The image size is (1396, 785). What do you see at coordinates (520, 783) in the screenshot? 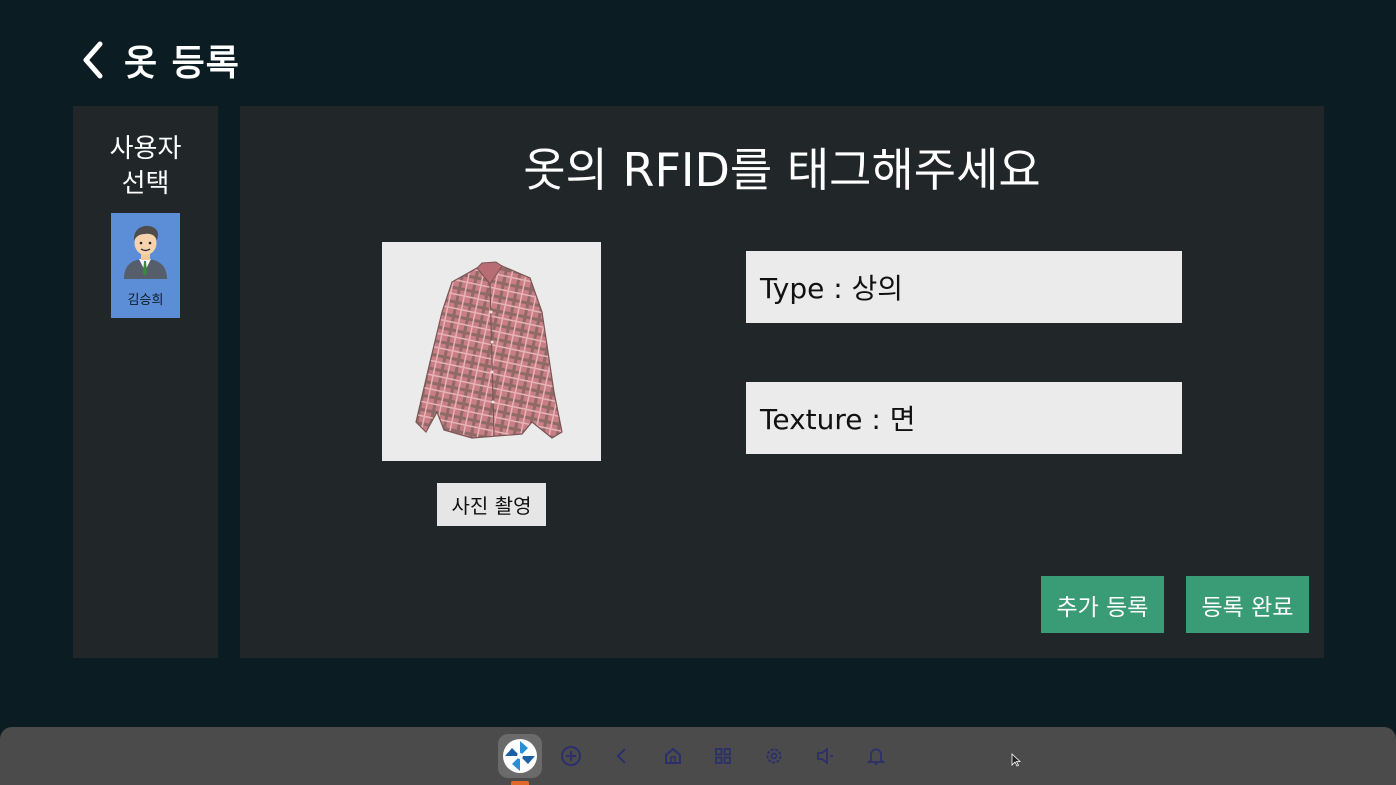
I see `active-app-indicator` at bounding box center [520, 783].